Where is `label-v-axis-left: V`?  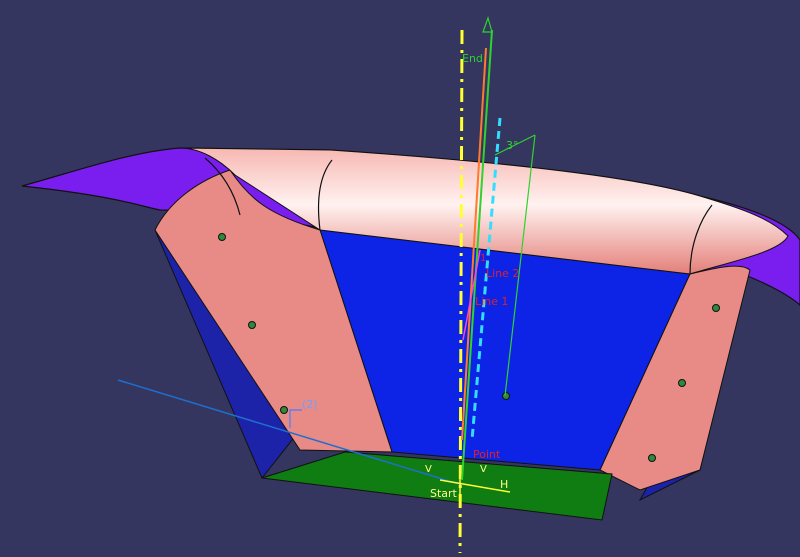
label-v-axis-left: V is located at coordinates (428, 469).